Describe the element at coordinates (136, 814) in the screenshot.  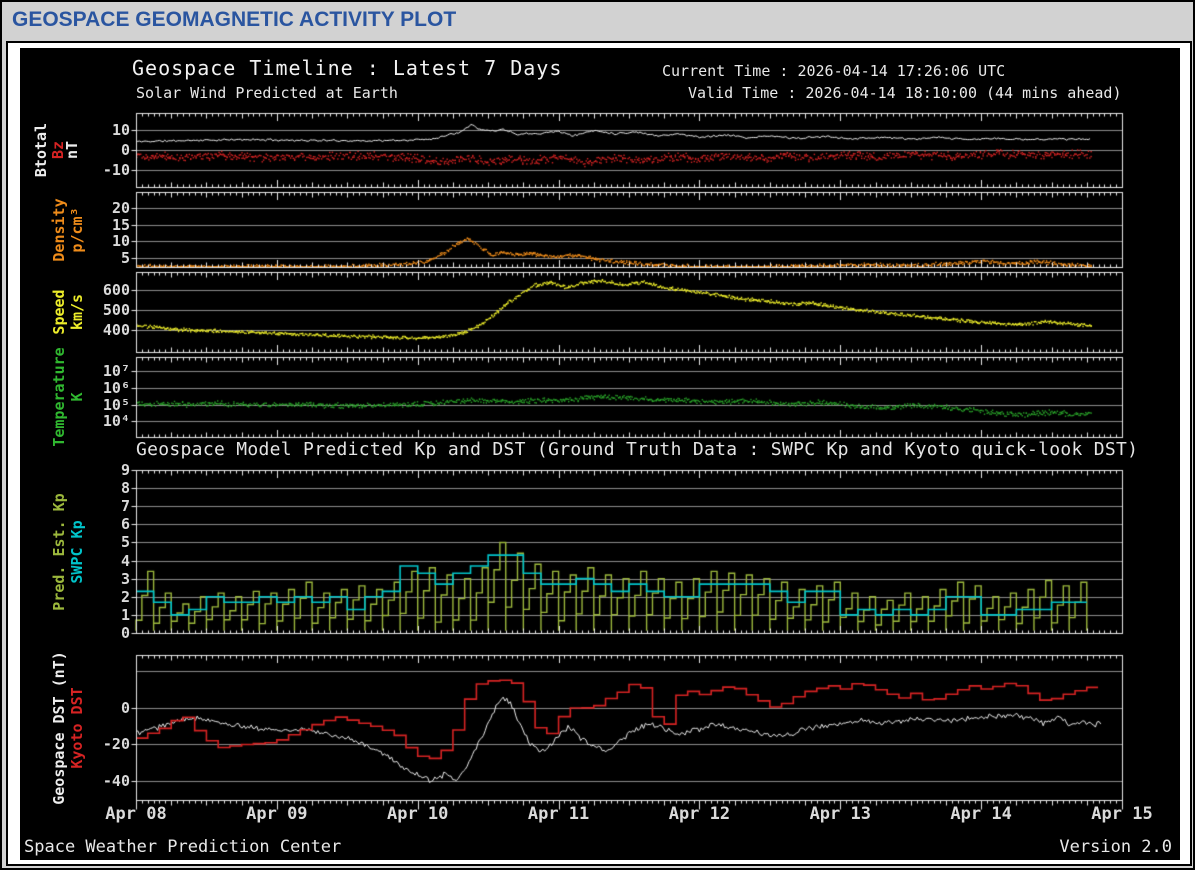
I see `xtick-apr-08: Apr 08` at that location.